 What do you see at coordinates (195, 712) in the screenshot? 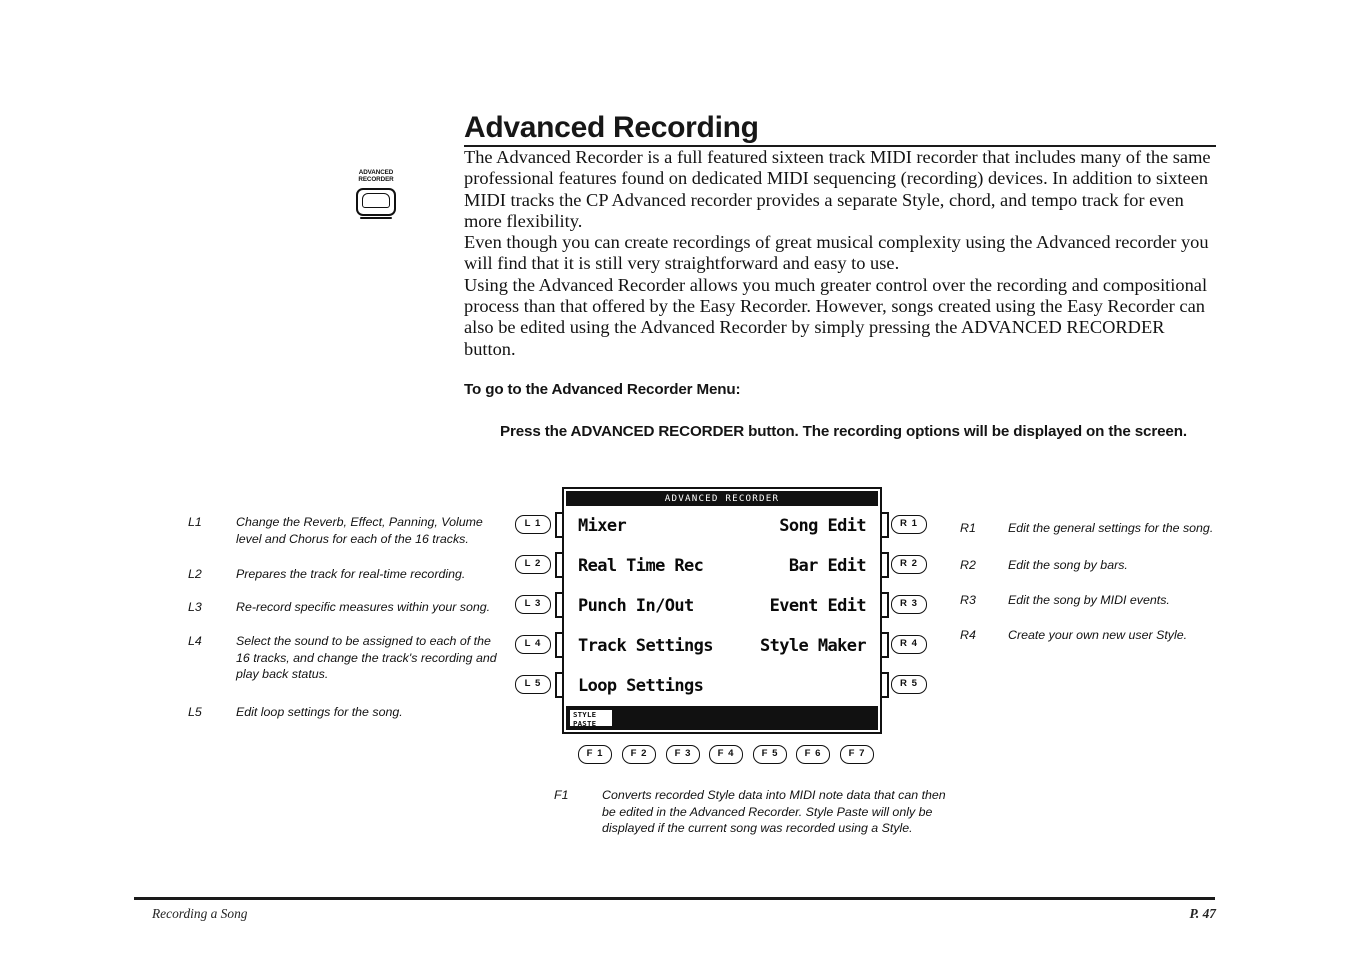
I see `annotation-l5-key: L5` at bounding box center [195, 712].